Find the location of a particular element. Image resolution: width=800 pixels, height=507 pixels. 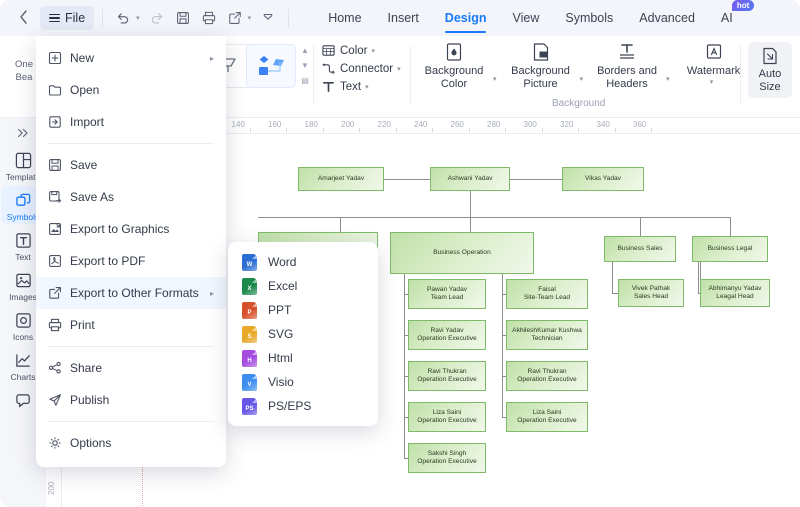

shape-gallery-scroll: ▲ ▼ ▤ is located at coordinates (305, 65).